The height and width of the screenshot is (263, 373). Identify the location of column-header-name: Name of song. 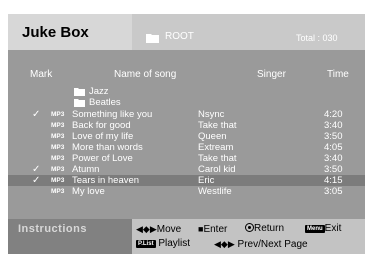
(145, 74).